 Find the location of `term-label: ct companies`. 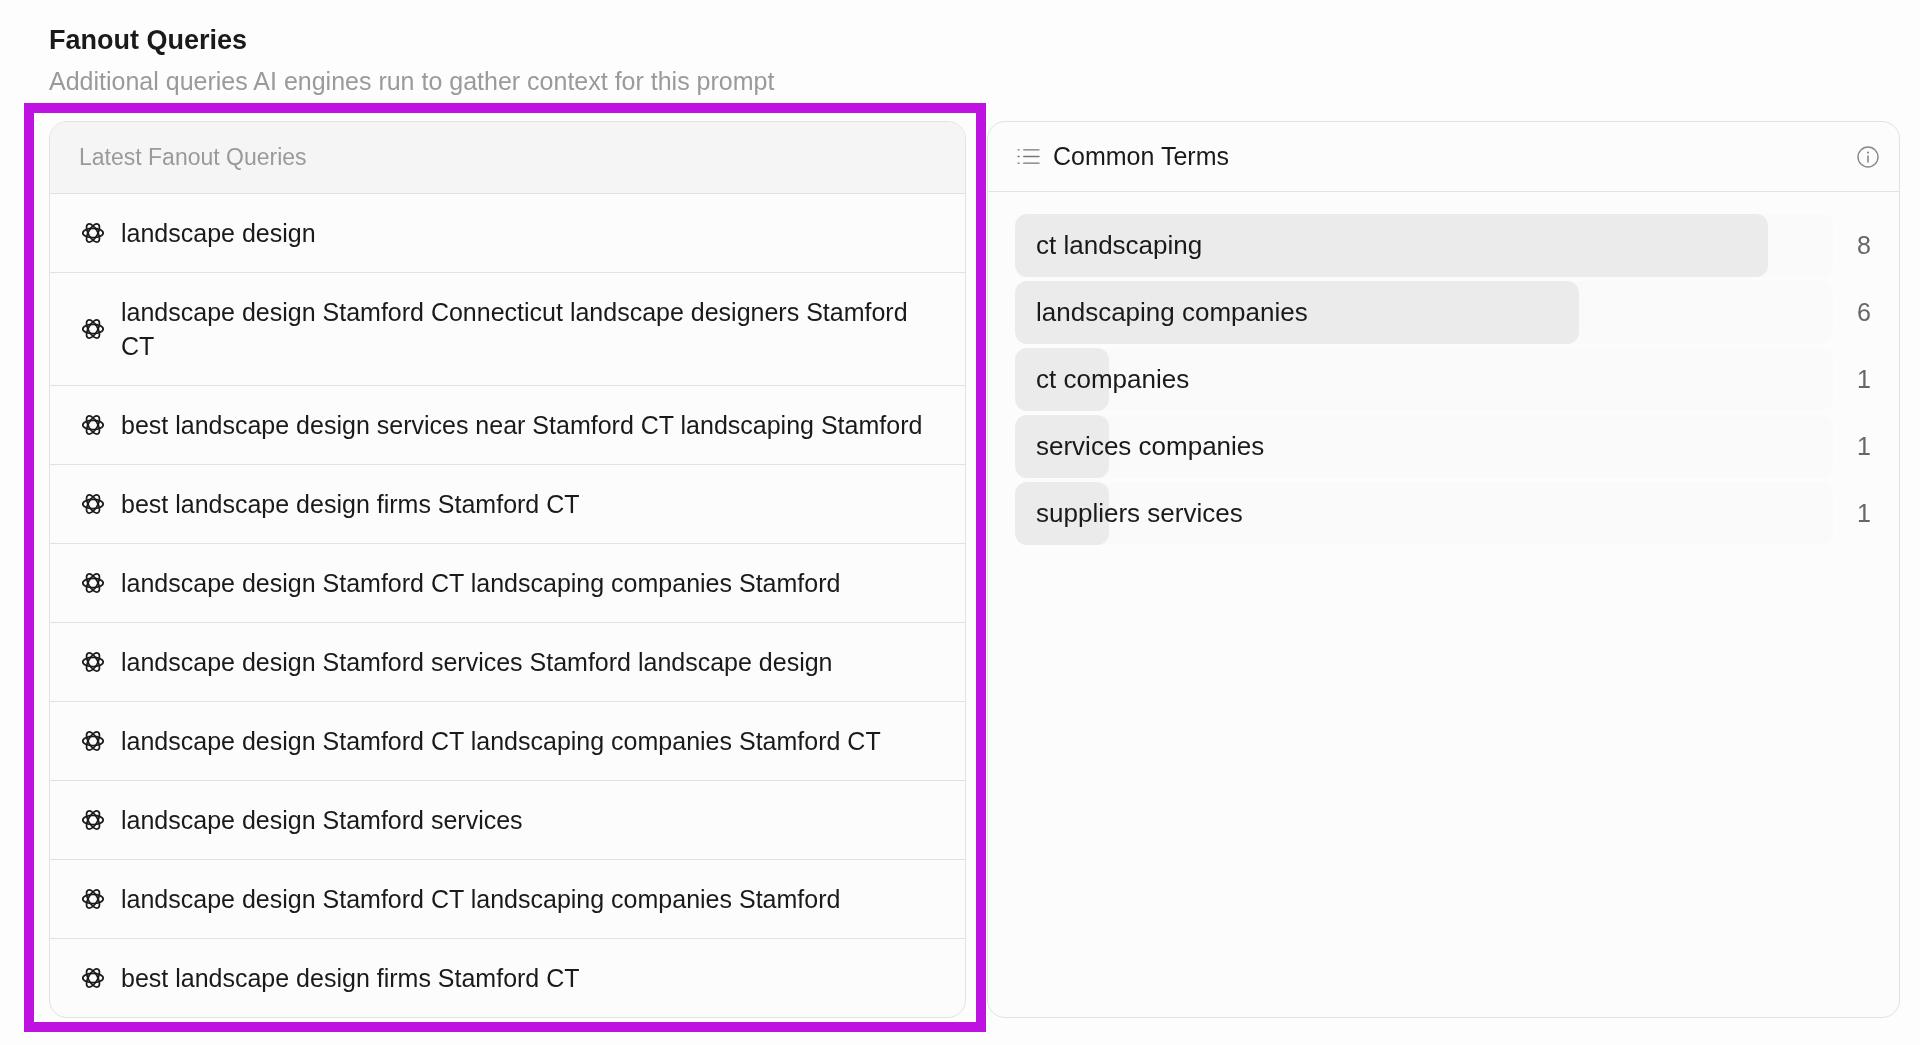

term-label: ct companies is located at coordinates (1112, 379).